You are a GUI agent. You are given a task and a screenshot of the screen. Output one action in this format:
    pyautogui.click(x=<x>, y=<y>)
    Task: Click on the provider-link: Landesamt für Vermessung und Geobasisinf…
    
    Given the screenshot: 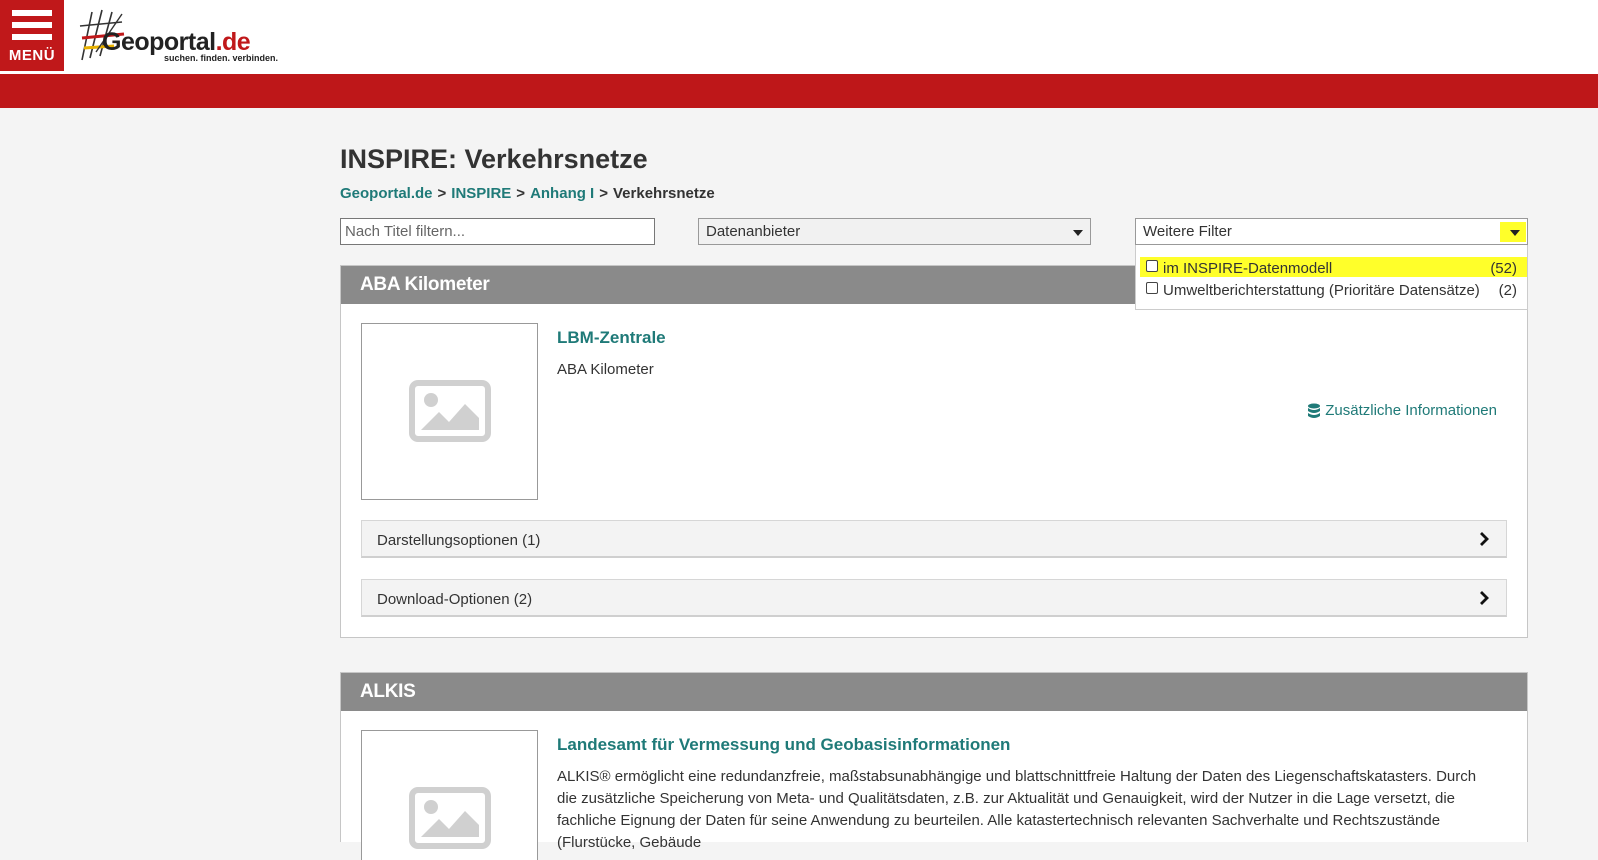 What is the action you would take?
    pyautogui.click(x=783, y=745)
    